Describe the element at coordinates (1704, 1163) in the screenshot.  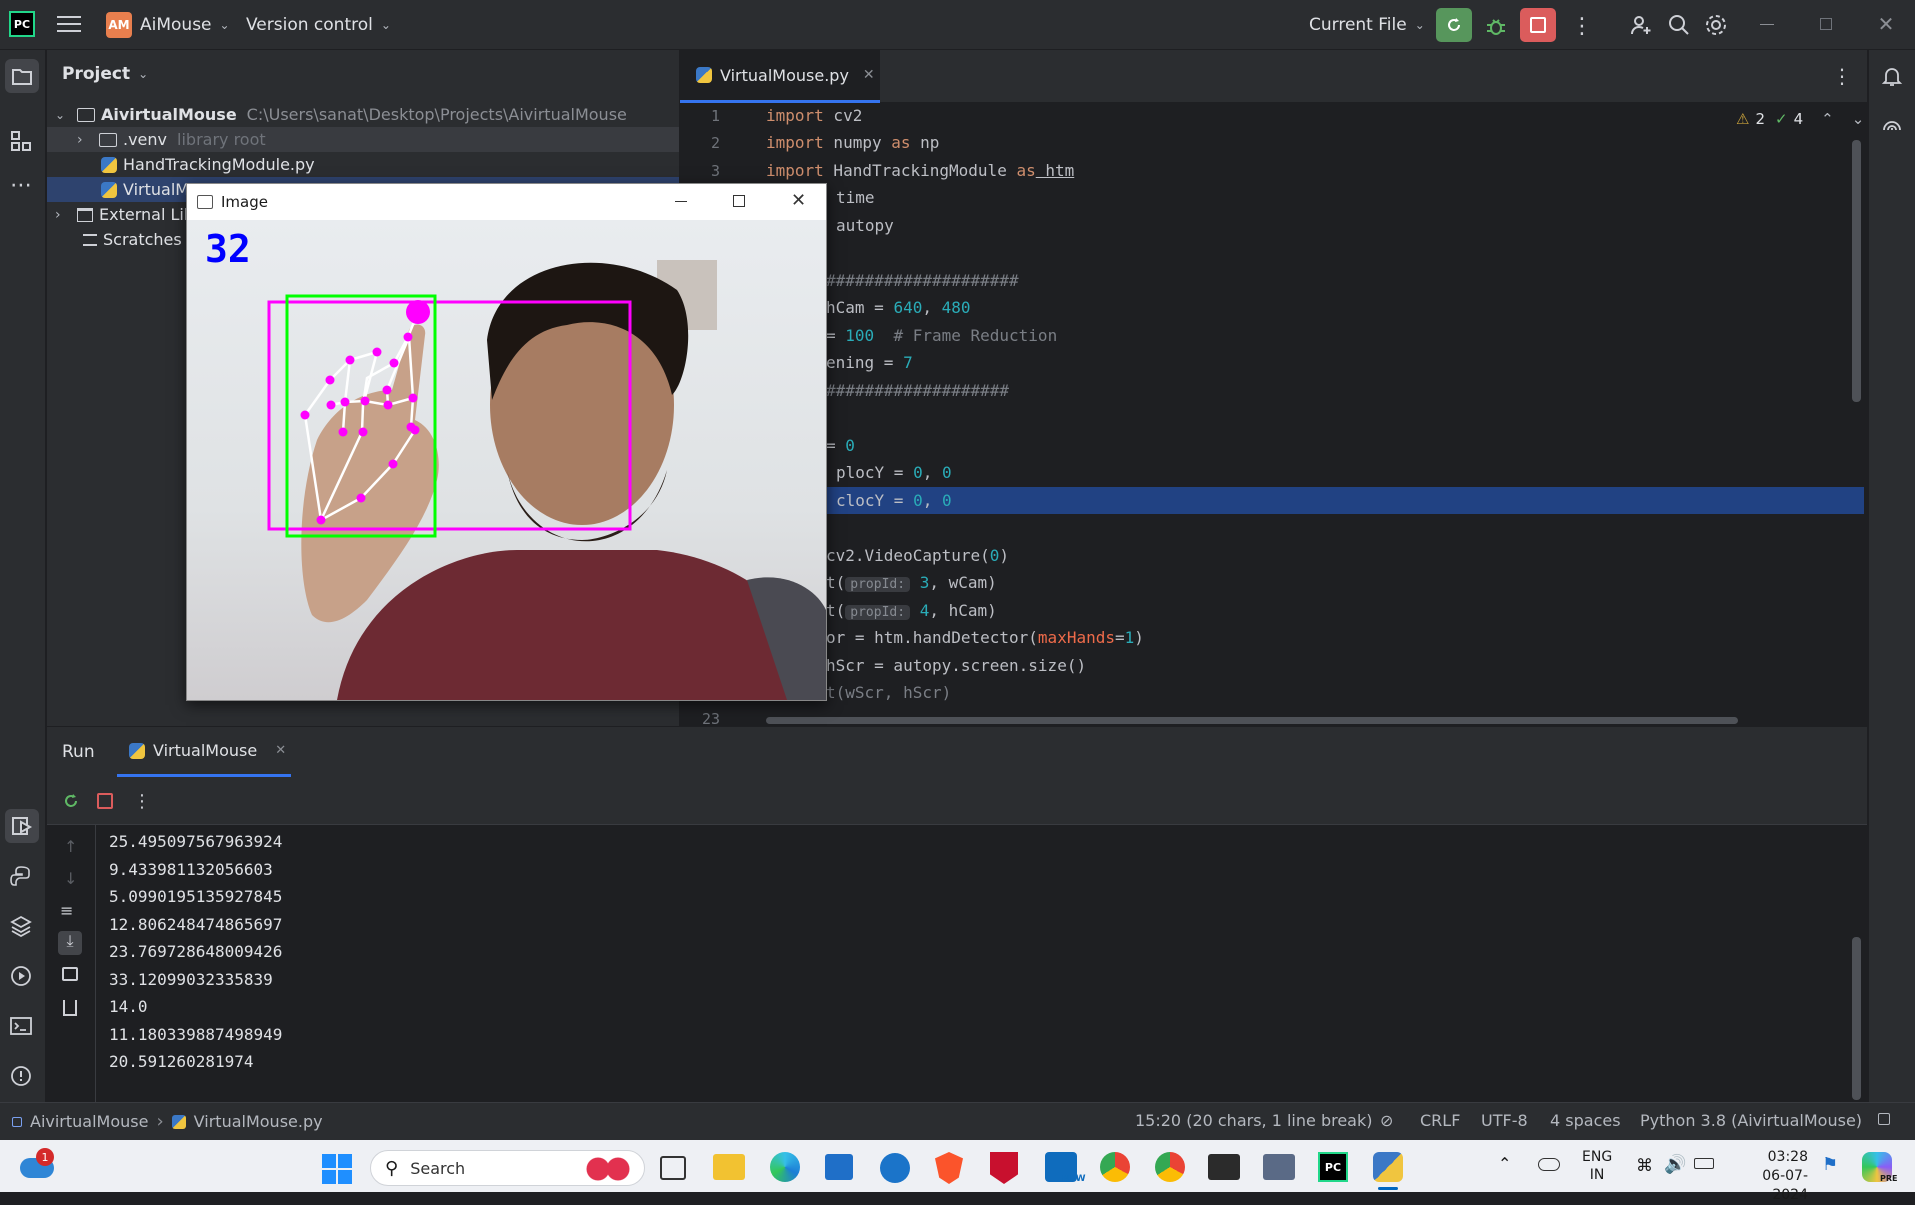
I see `battery-icon` at that location.